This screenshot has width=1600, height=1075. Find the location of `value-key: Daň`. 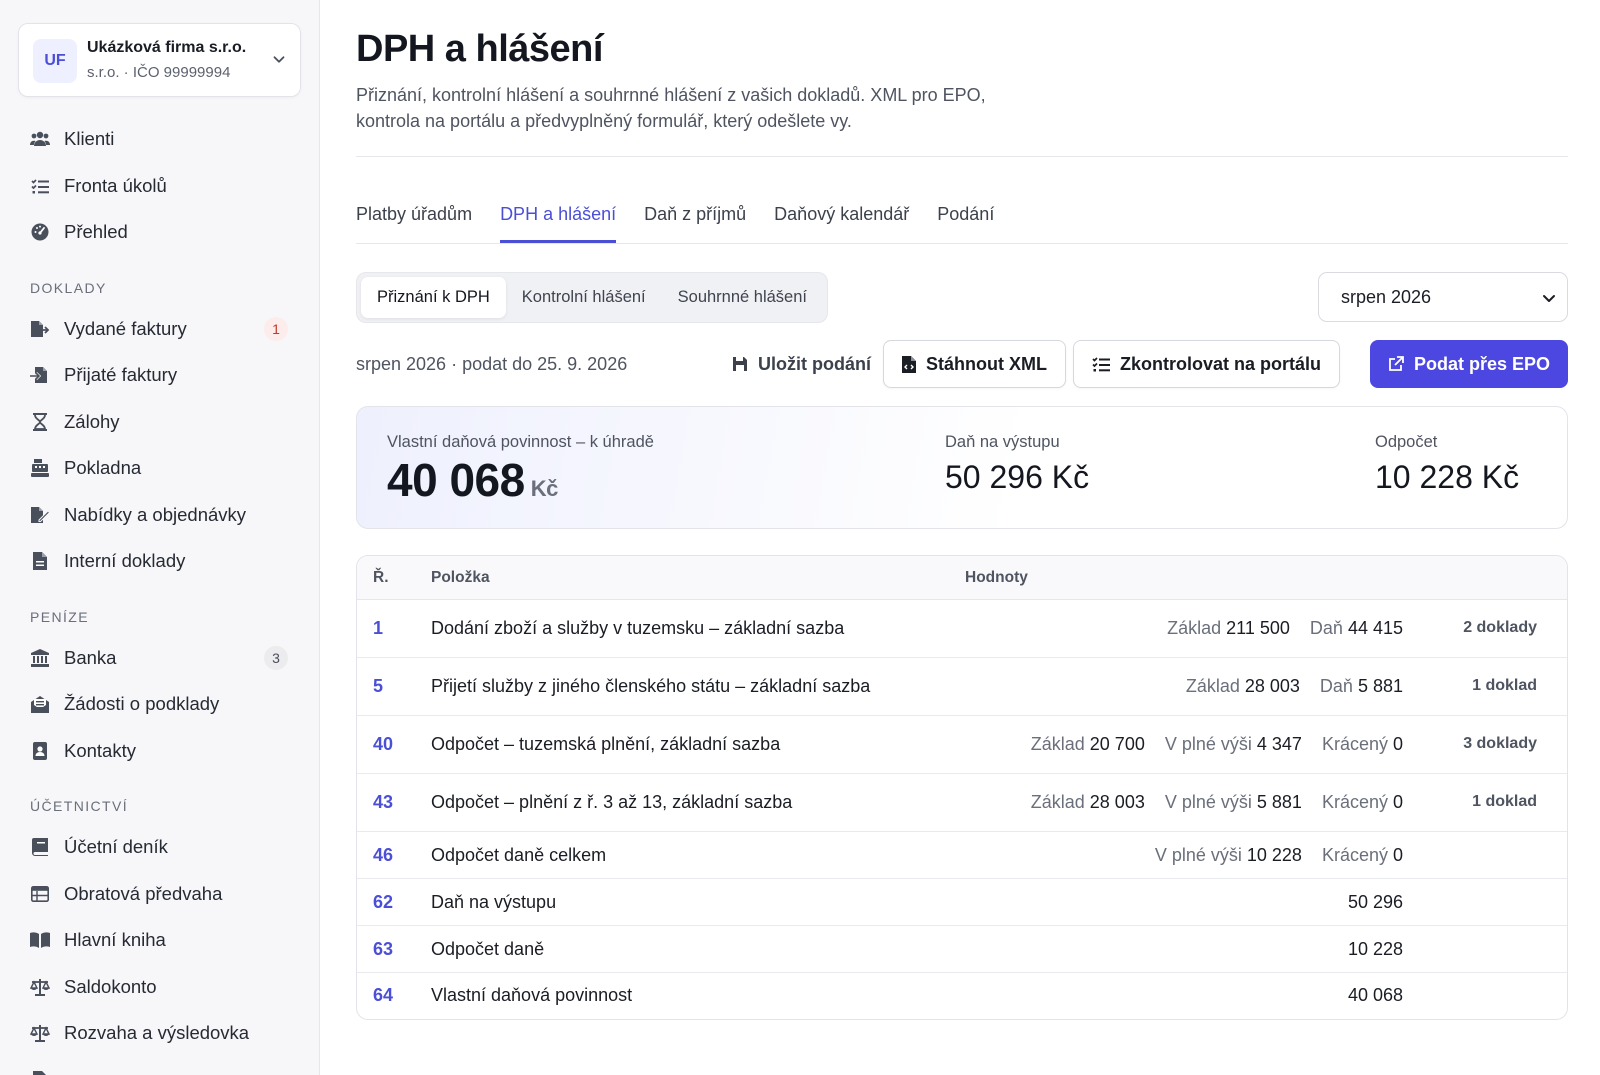

value-key: Daň is located at coordinates (1338, 686).